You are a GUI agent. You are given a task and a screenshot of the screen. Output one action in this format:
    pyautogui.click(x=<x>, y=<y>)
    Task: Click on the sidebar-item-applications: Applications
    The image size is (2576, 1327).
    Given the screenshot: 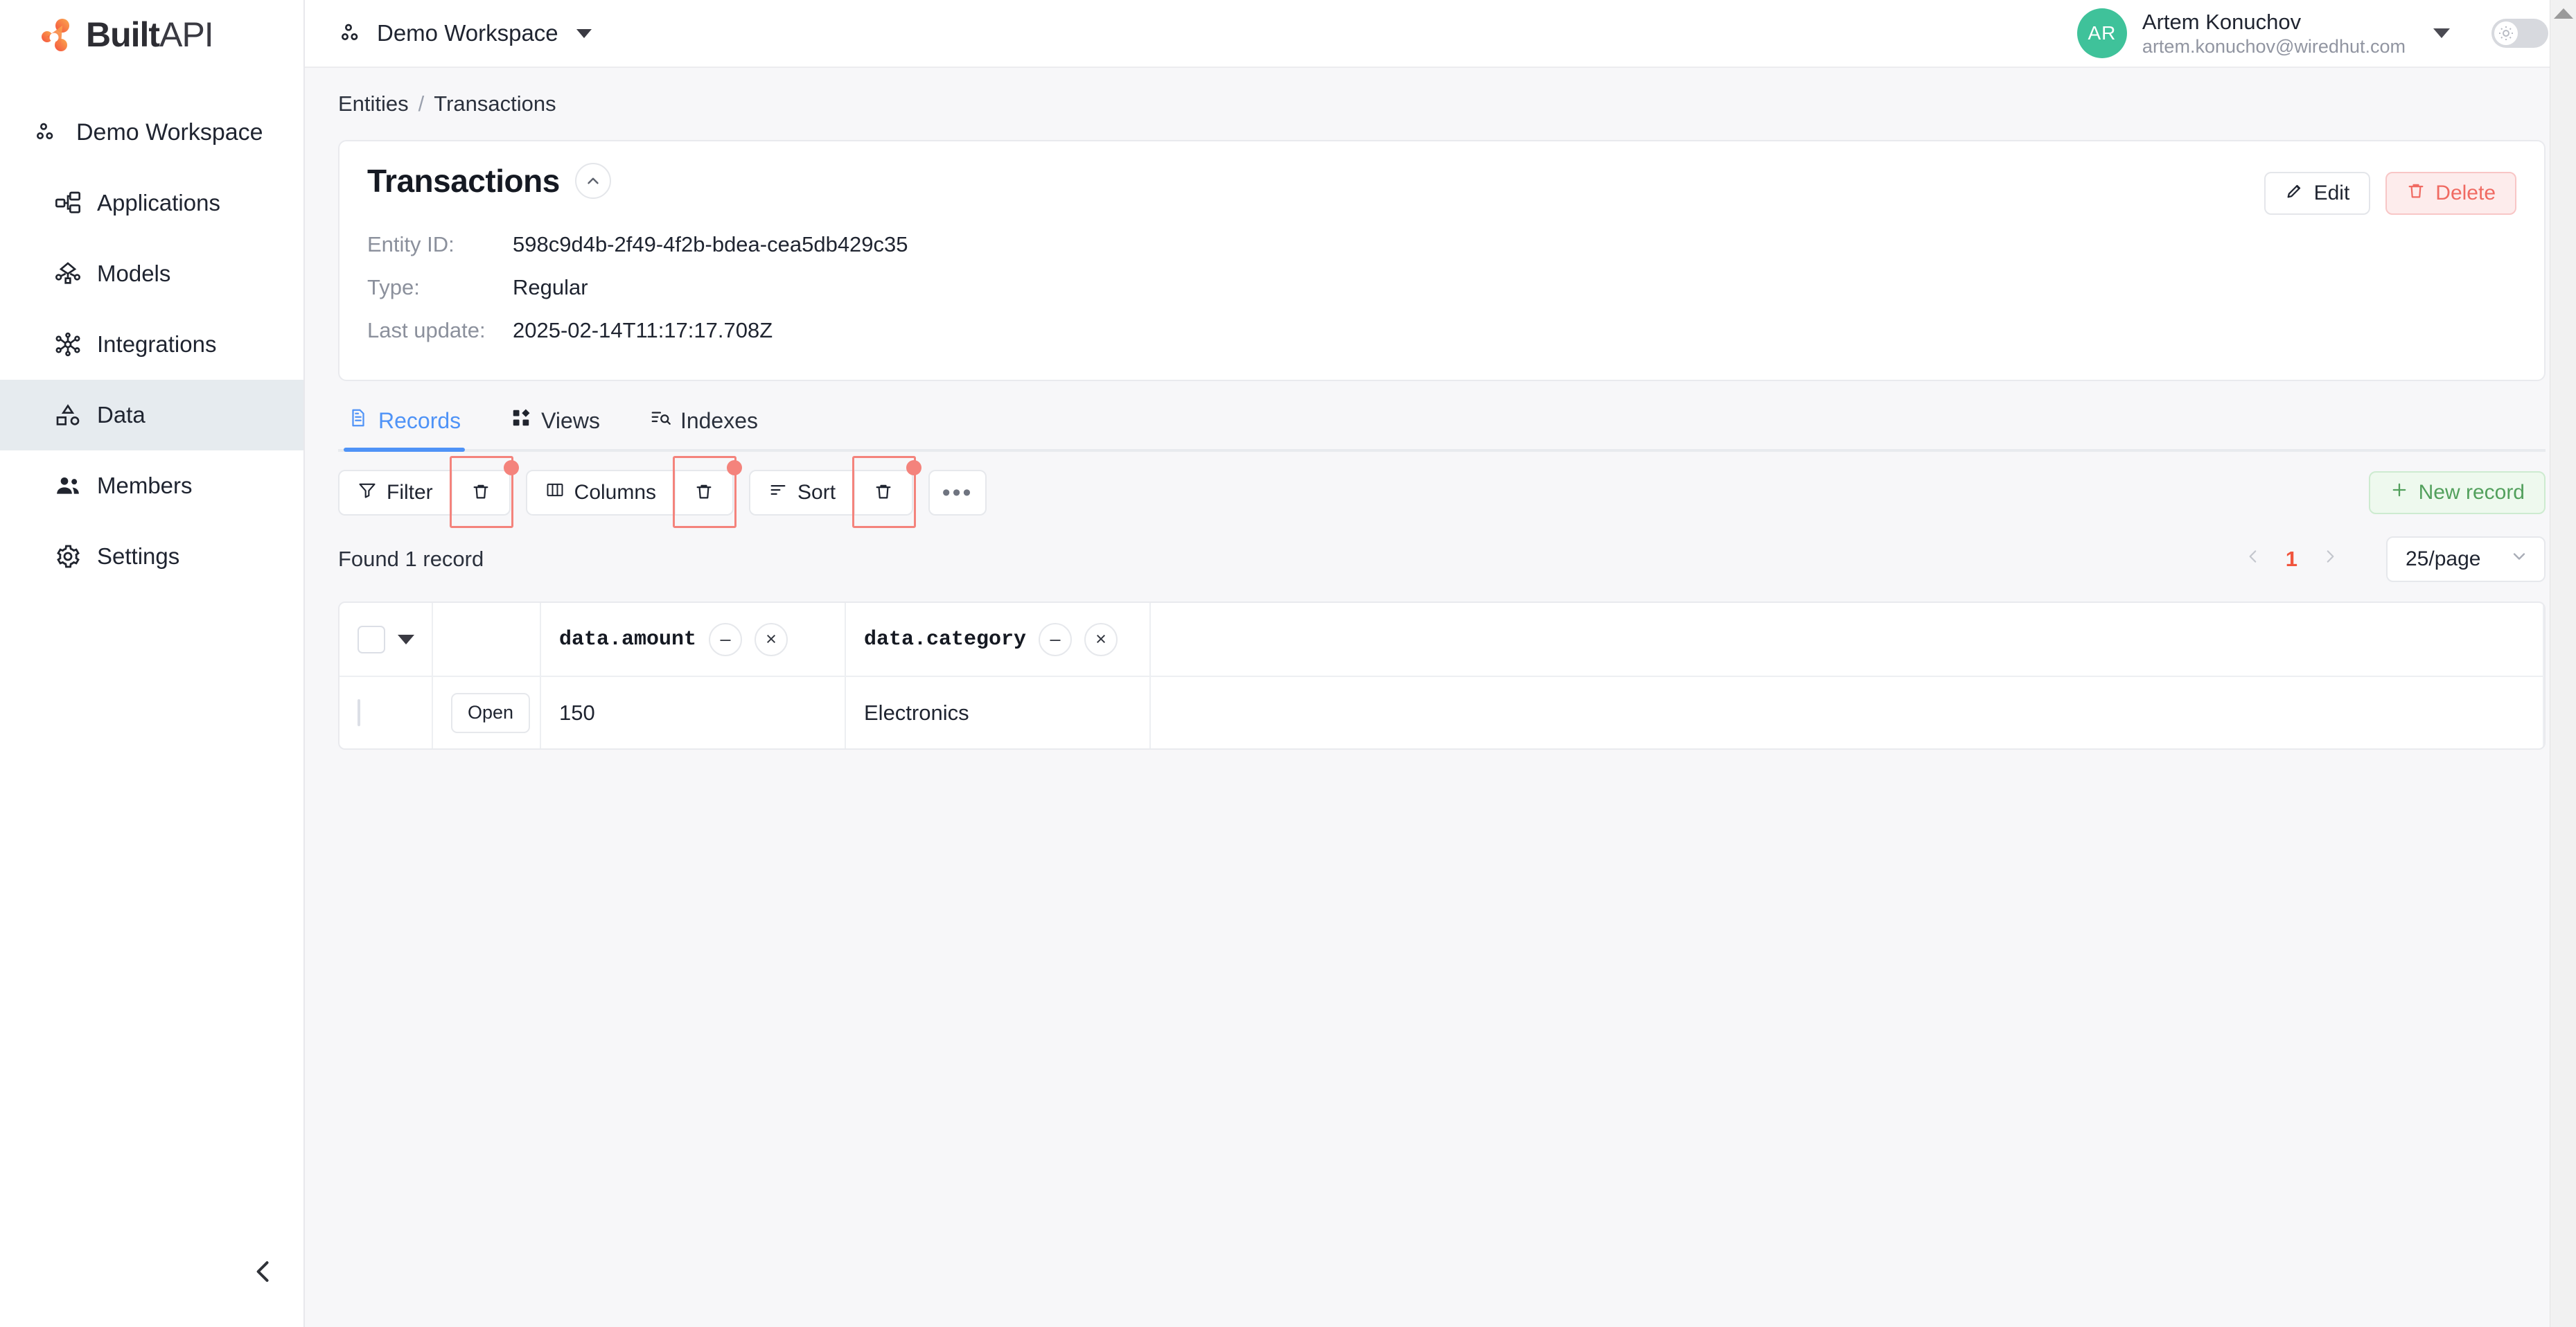 What is the action you would take?
    pyautogui.click(x=152, y=203)
    